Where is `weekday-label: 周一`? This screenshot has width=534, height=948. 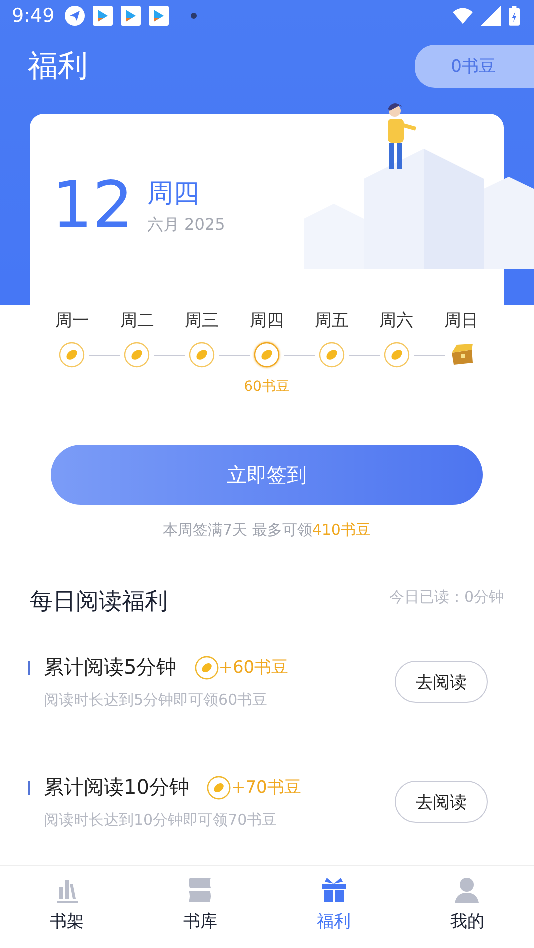
weekday-label: 周一 is located at coordinates (72, 321).